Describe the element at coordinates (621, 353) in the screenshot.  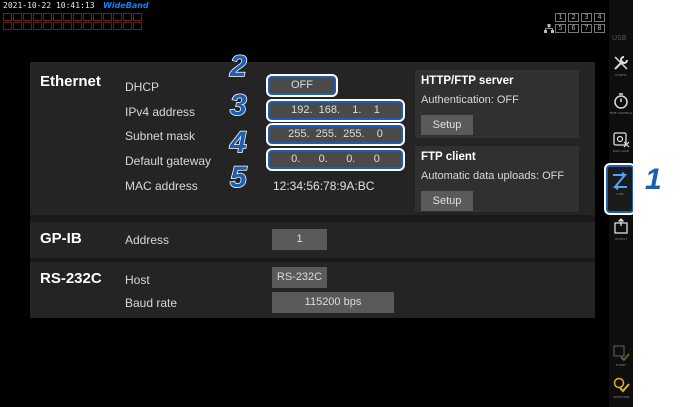
I see `check-icon` at that location.